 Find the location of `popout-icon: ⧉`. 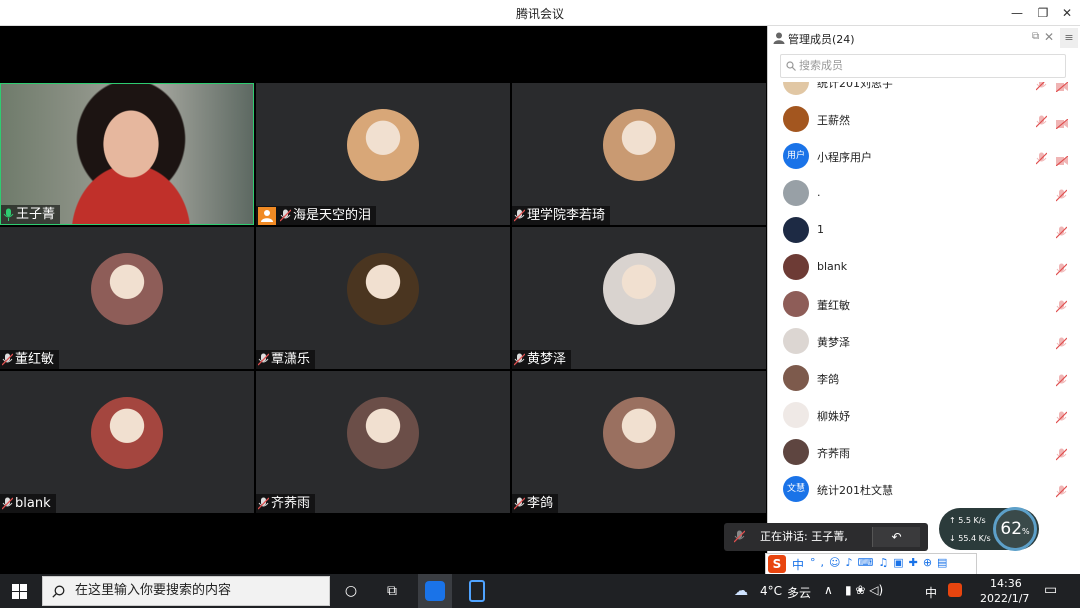

popout-icon: ⧉ is located at coordinates (1035, 36).